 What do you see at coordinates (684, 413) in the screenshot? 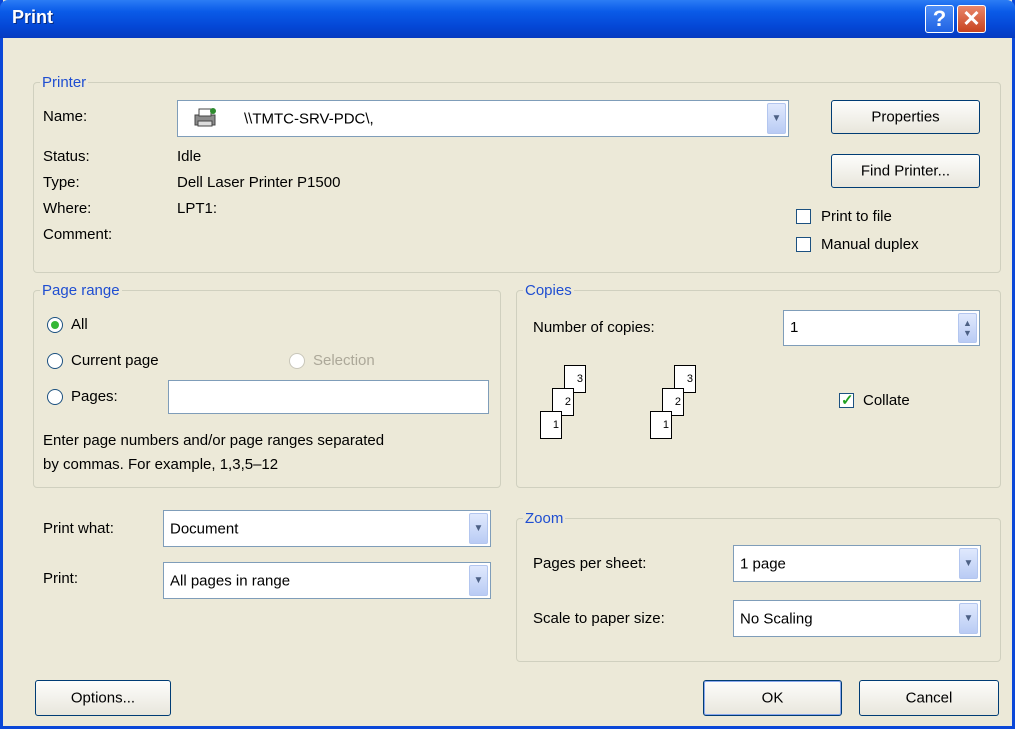
I see `collate-stack-2-icon: 3 2 1` at bounding box center [684, 413].